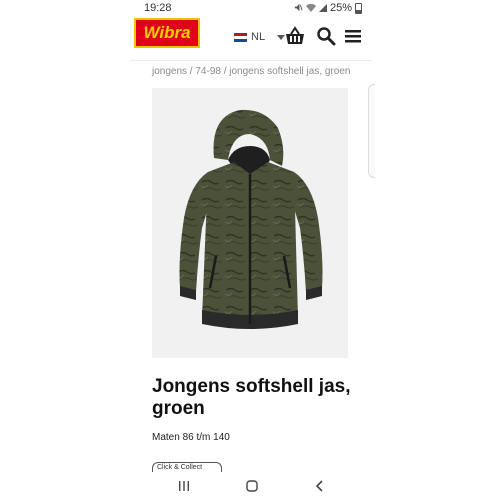  What do you see at coordinates (184, 486) in the screenshot?
I see `recent-apps-button` at bounding box center [184, 486].